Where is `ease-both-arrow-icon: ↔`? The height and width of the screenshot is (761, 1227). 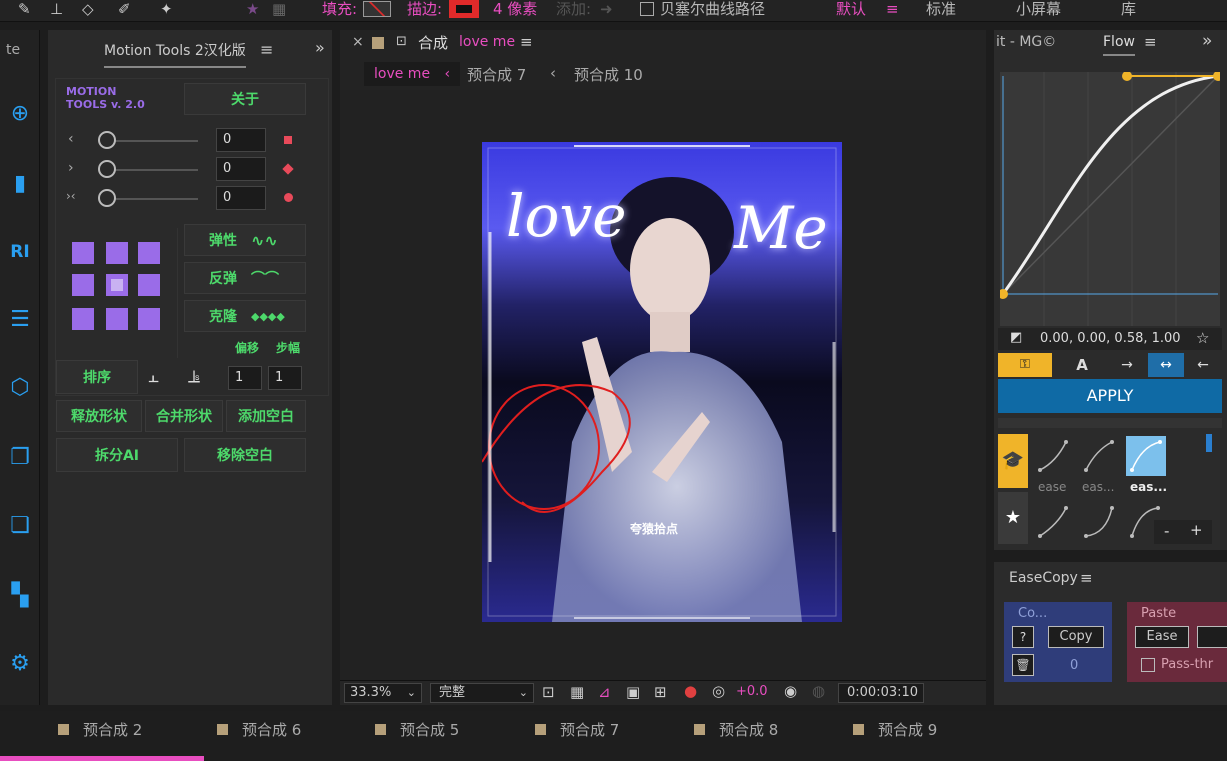 ease-both-arrow-icon: ↔ is located at coordinates (1166, 365).